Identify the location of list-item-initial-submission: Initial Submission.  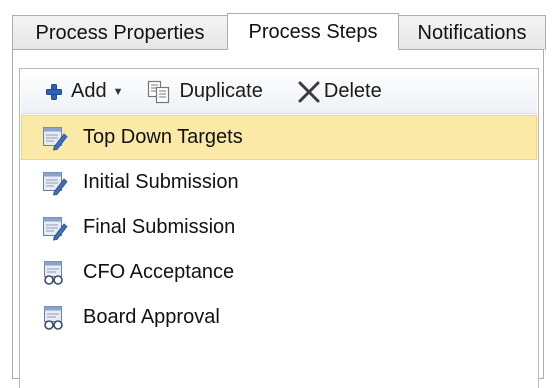
(279, 182).